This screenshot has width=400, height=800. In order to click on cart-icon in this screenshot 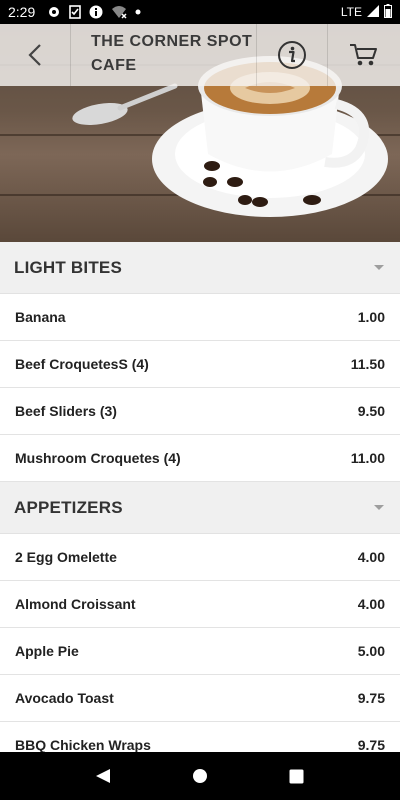, I will do `click(363, 55)`.